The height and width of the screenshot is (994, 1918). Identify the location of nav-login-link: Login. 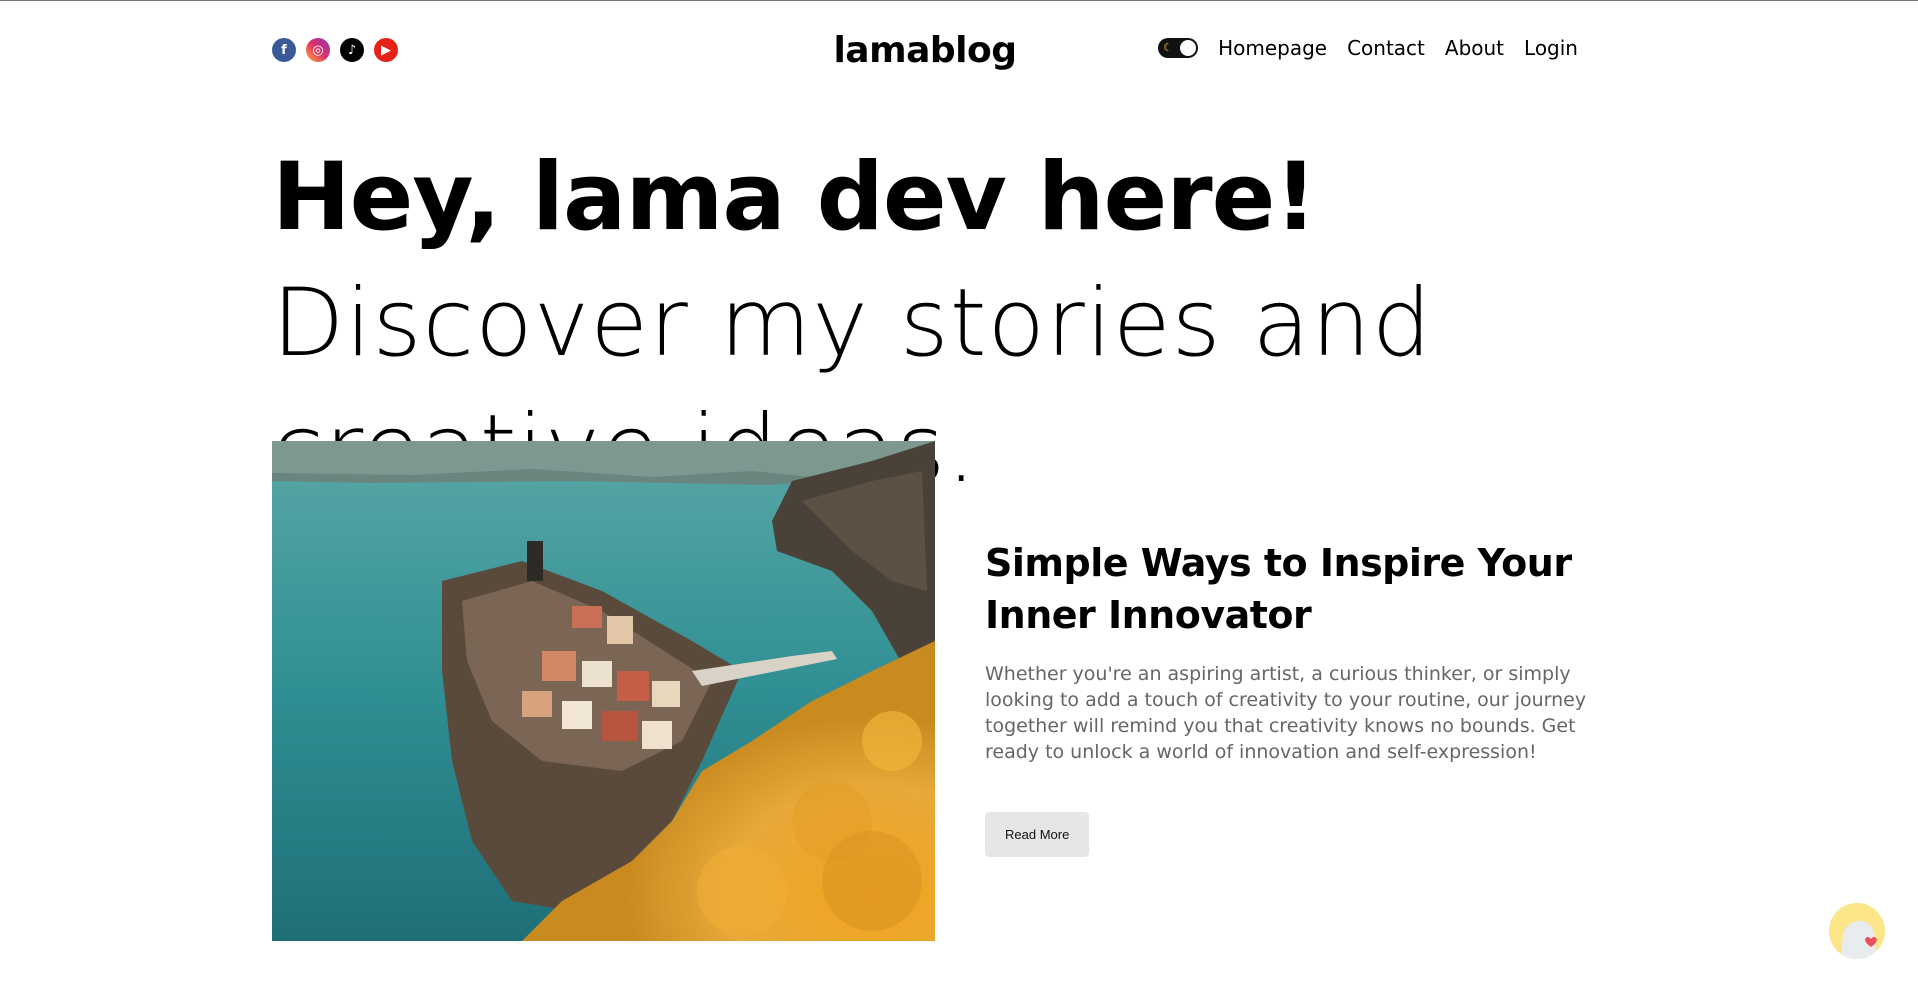
(1551, 48).